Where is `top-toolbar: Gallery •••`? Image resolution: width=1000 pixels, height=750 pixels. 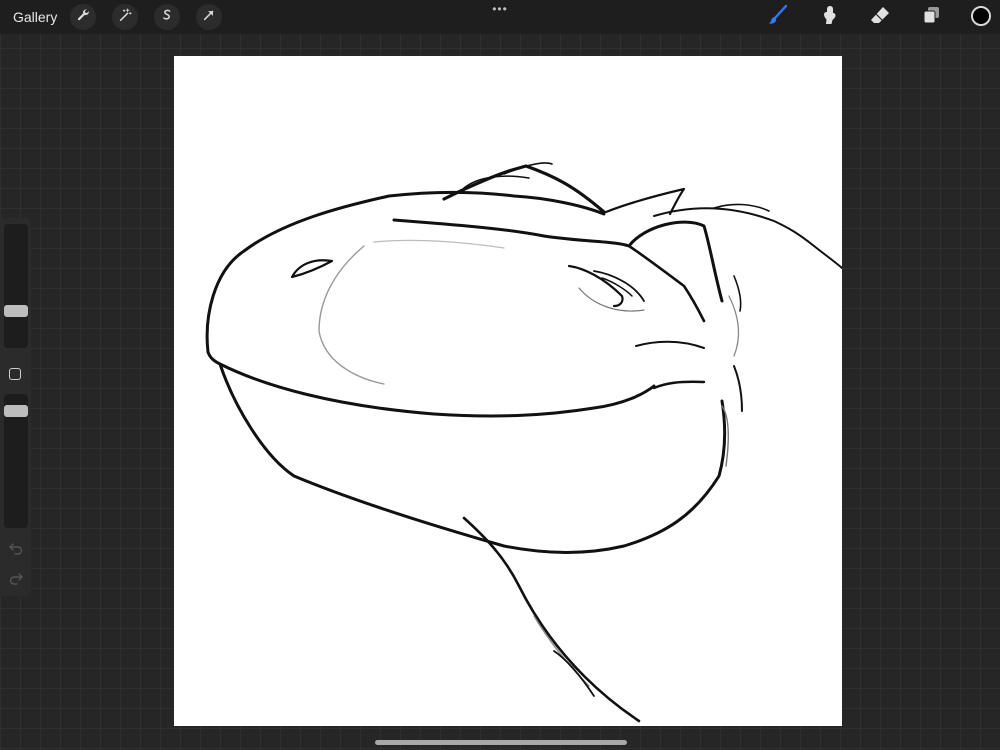
top-toolbar: Gallery ••• is located at coordinates (500, 17).